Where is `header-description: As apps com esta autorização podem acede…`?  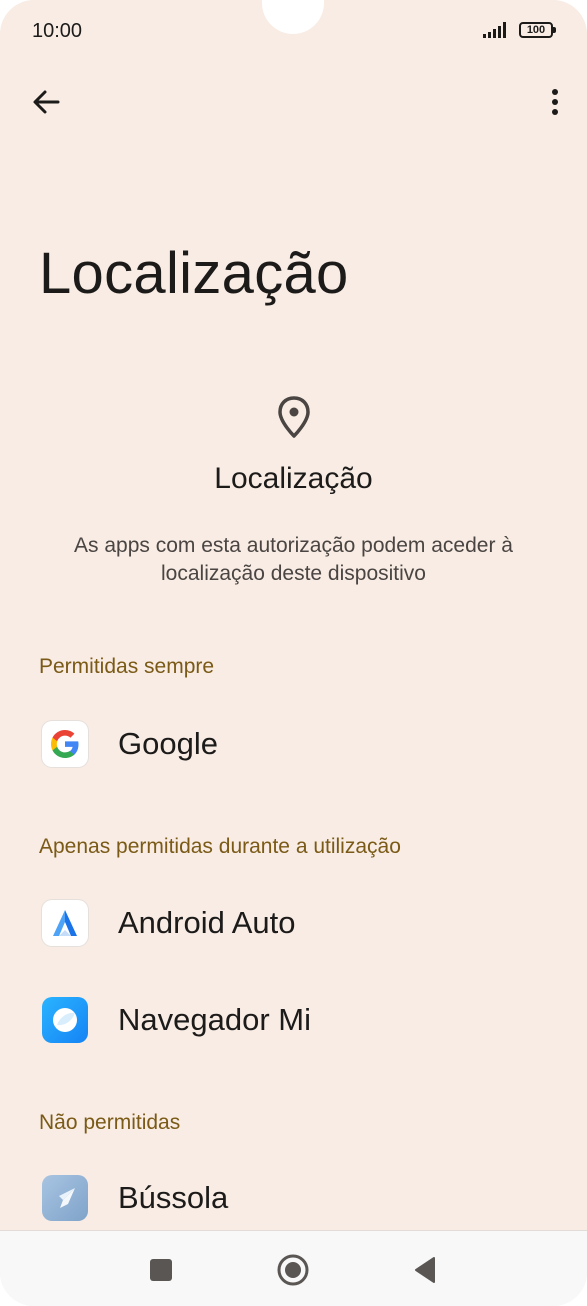
header-description: As apps com esta autorização podem acede… is located at coordinates (293, 559).